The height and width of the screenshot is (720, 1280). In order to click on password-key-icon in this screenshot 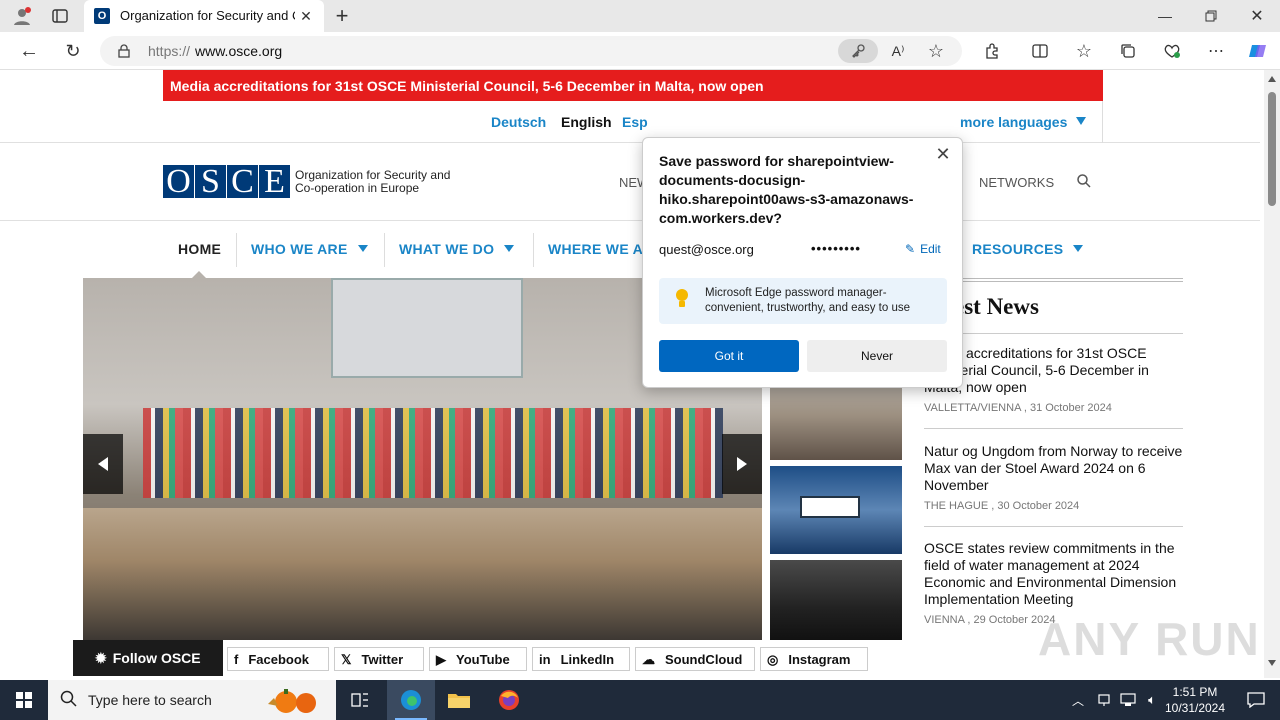, I will do `click(858, 51)`.